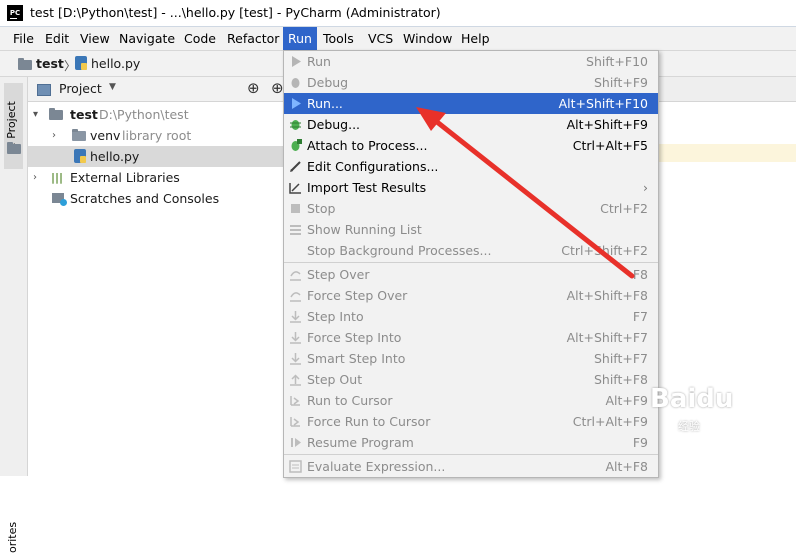 The width and height of the screenshot is (796, 553). Describe the element at coordinates (95, 38) in the screenshot. I see `menu-view: View` at that location.